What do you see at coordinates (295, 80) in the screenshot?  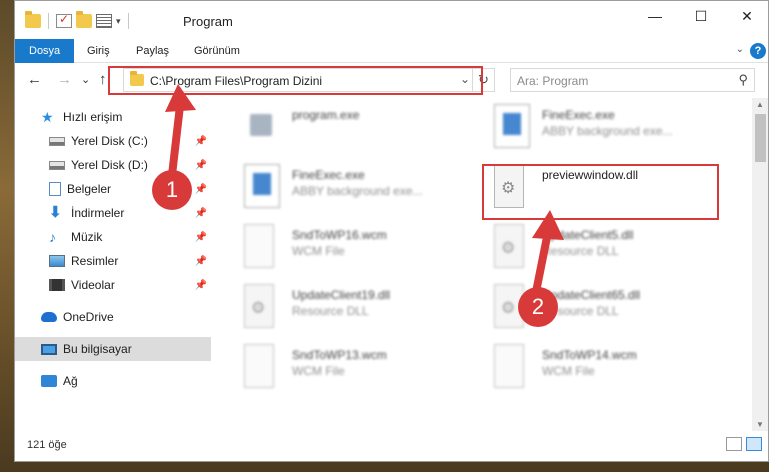 I see `address-highlight-box` at bounding box center [295, 80].